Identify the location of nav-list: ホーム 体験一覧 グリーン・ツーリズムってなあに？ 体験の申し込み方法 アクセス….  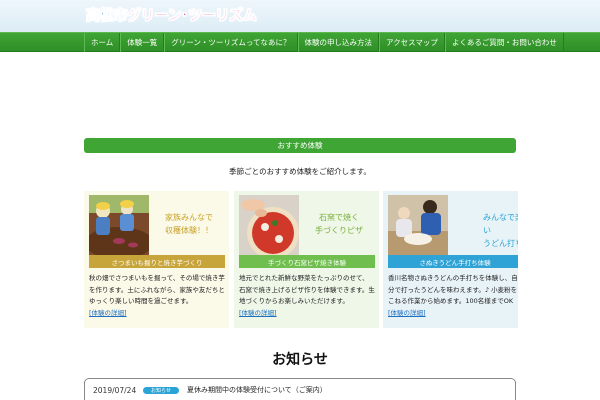
(324, 42).